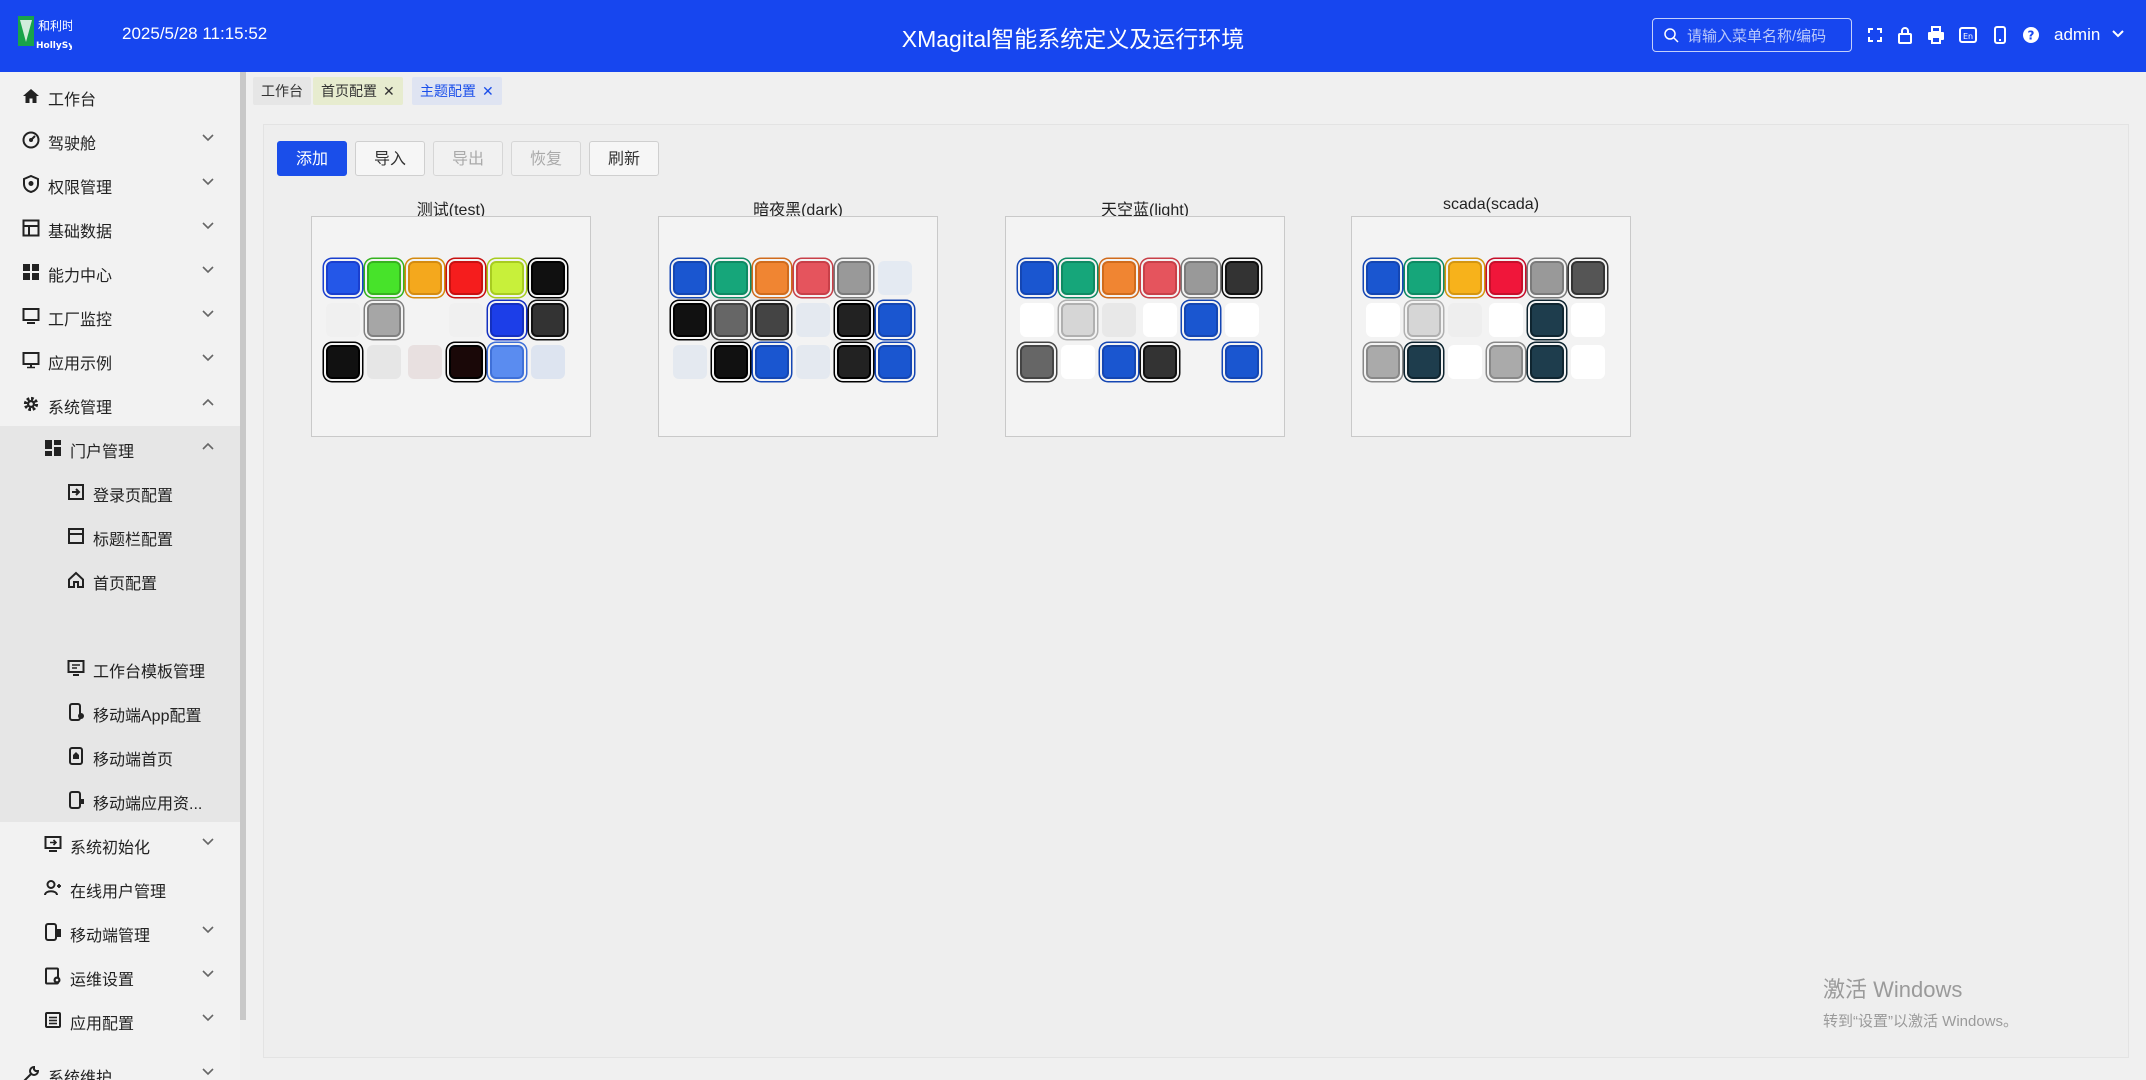 This screenshot has width=2146, height=1080. Describe the element at coordinates (53, 976) in the screenshot. I see `ops-icon` at that location.